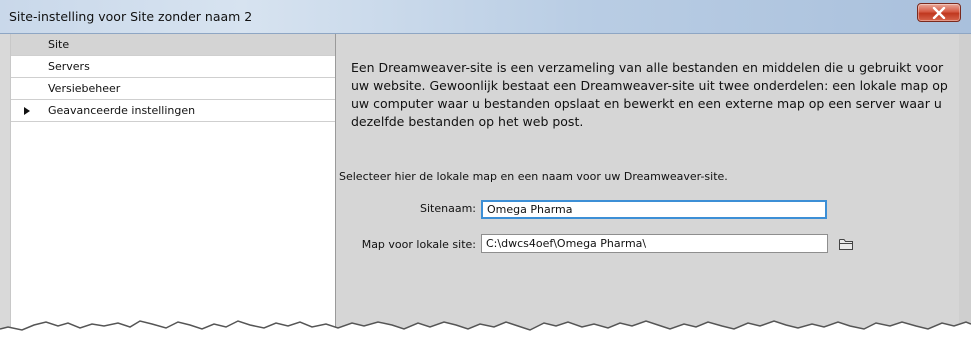  I want to click on torn-edge-decoration, so click(485, 329).